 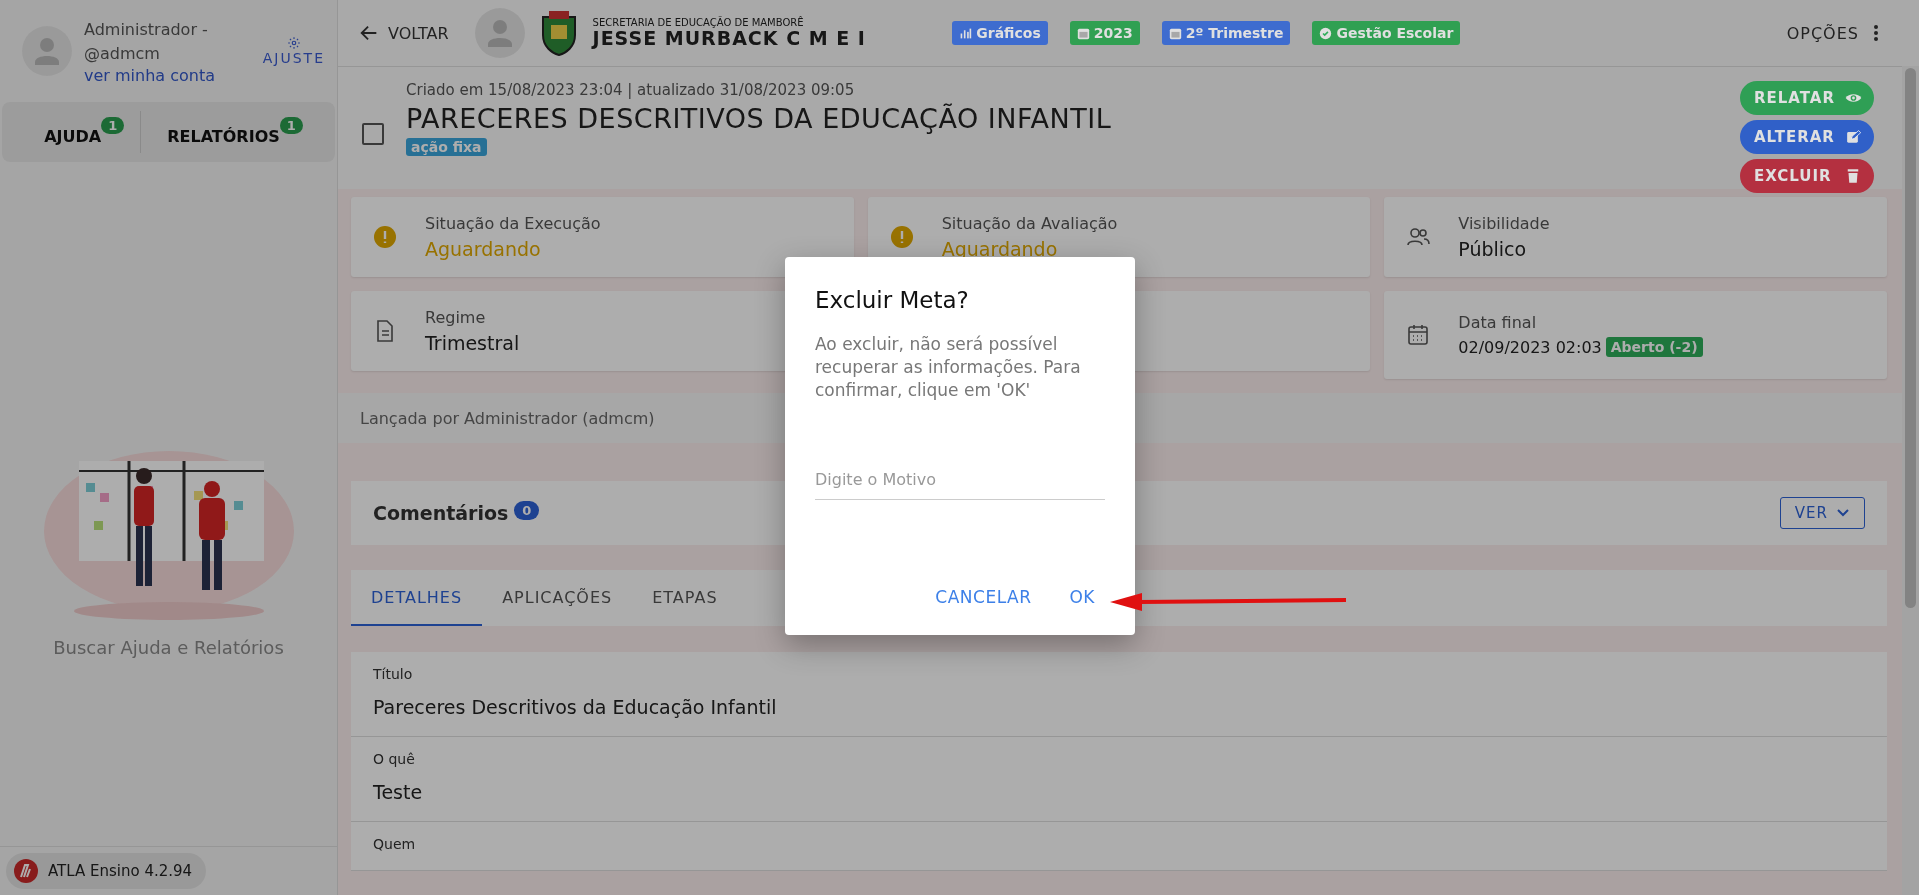 I want to click on filter-chip: 2023, so click(x=1104, y=33).